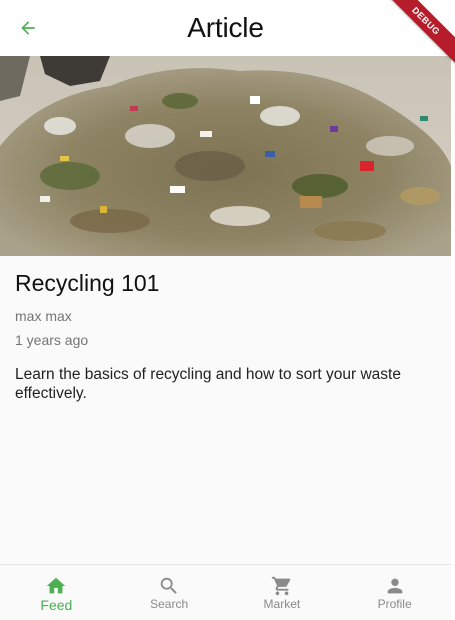  I want to click on nav-item-search: Search, so click(169, 592).